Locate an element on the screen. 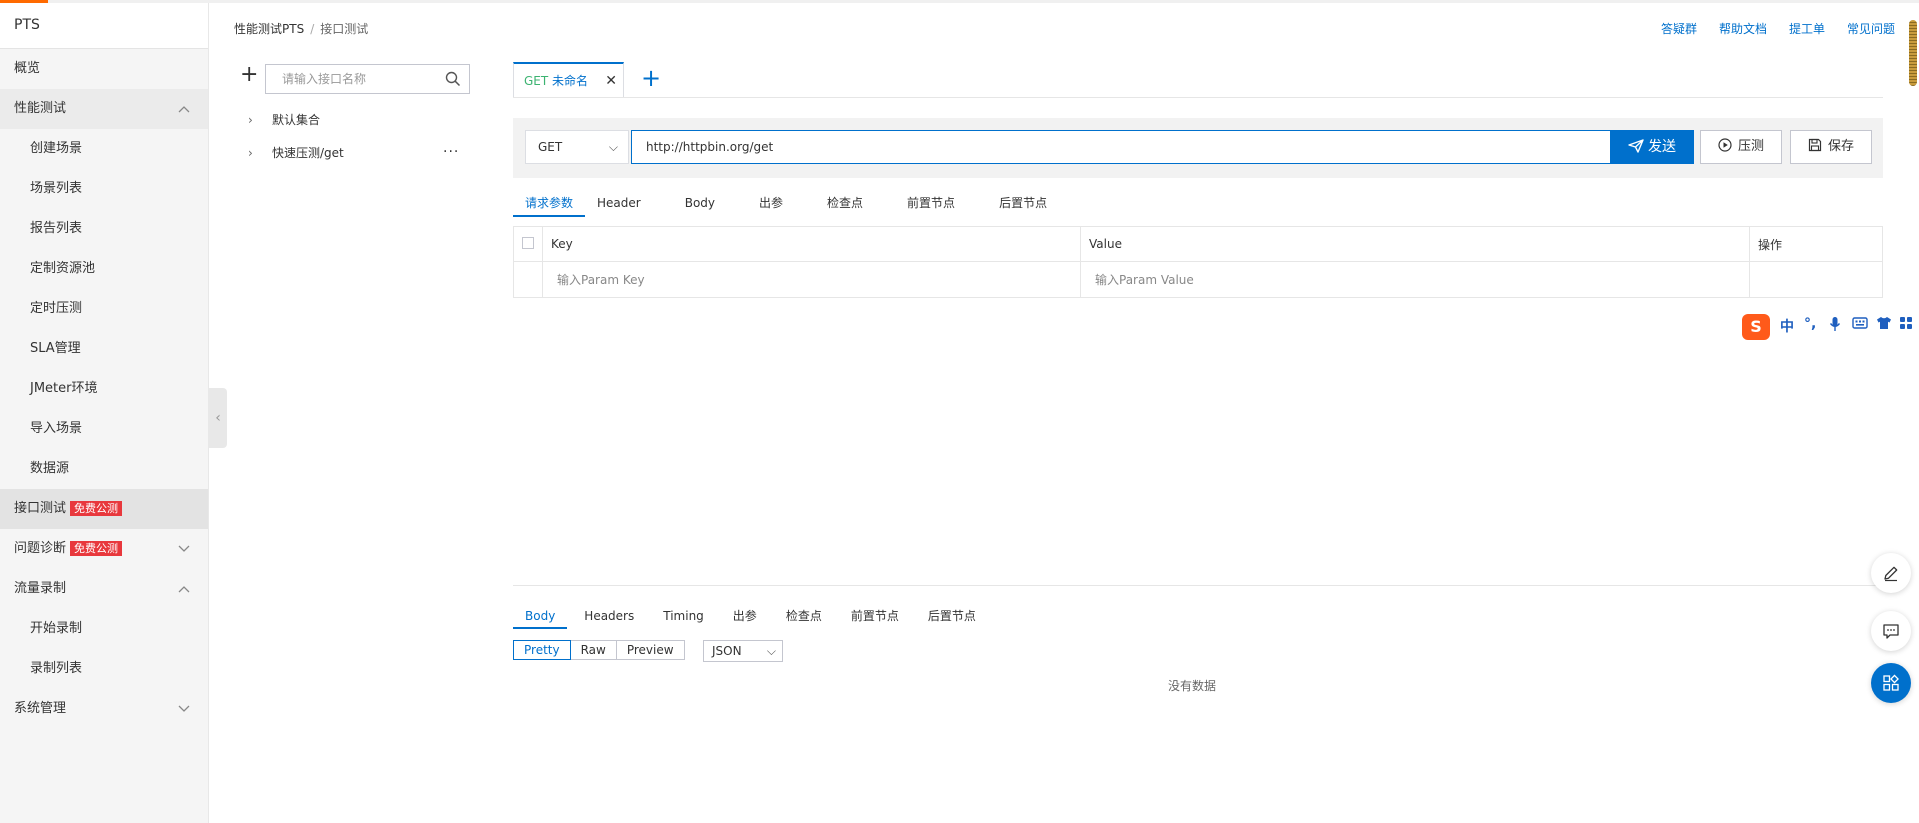 The height and width of the screenshot is (823, 1919). breadcrumb-root: 性能测试PTS is located at coordinates (269, 29).